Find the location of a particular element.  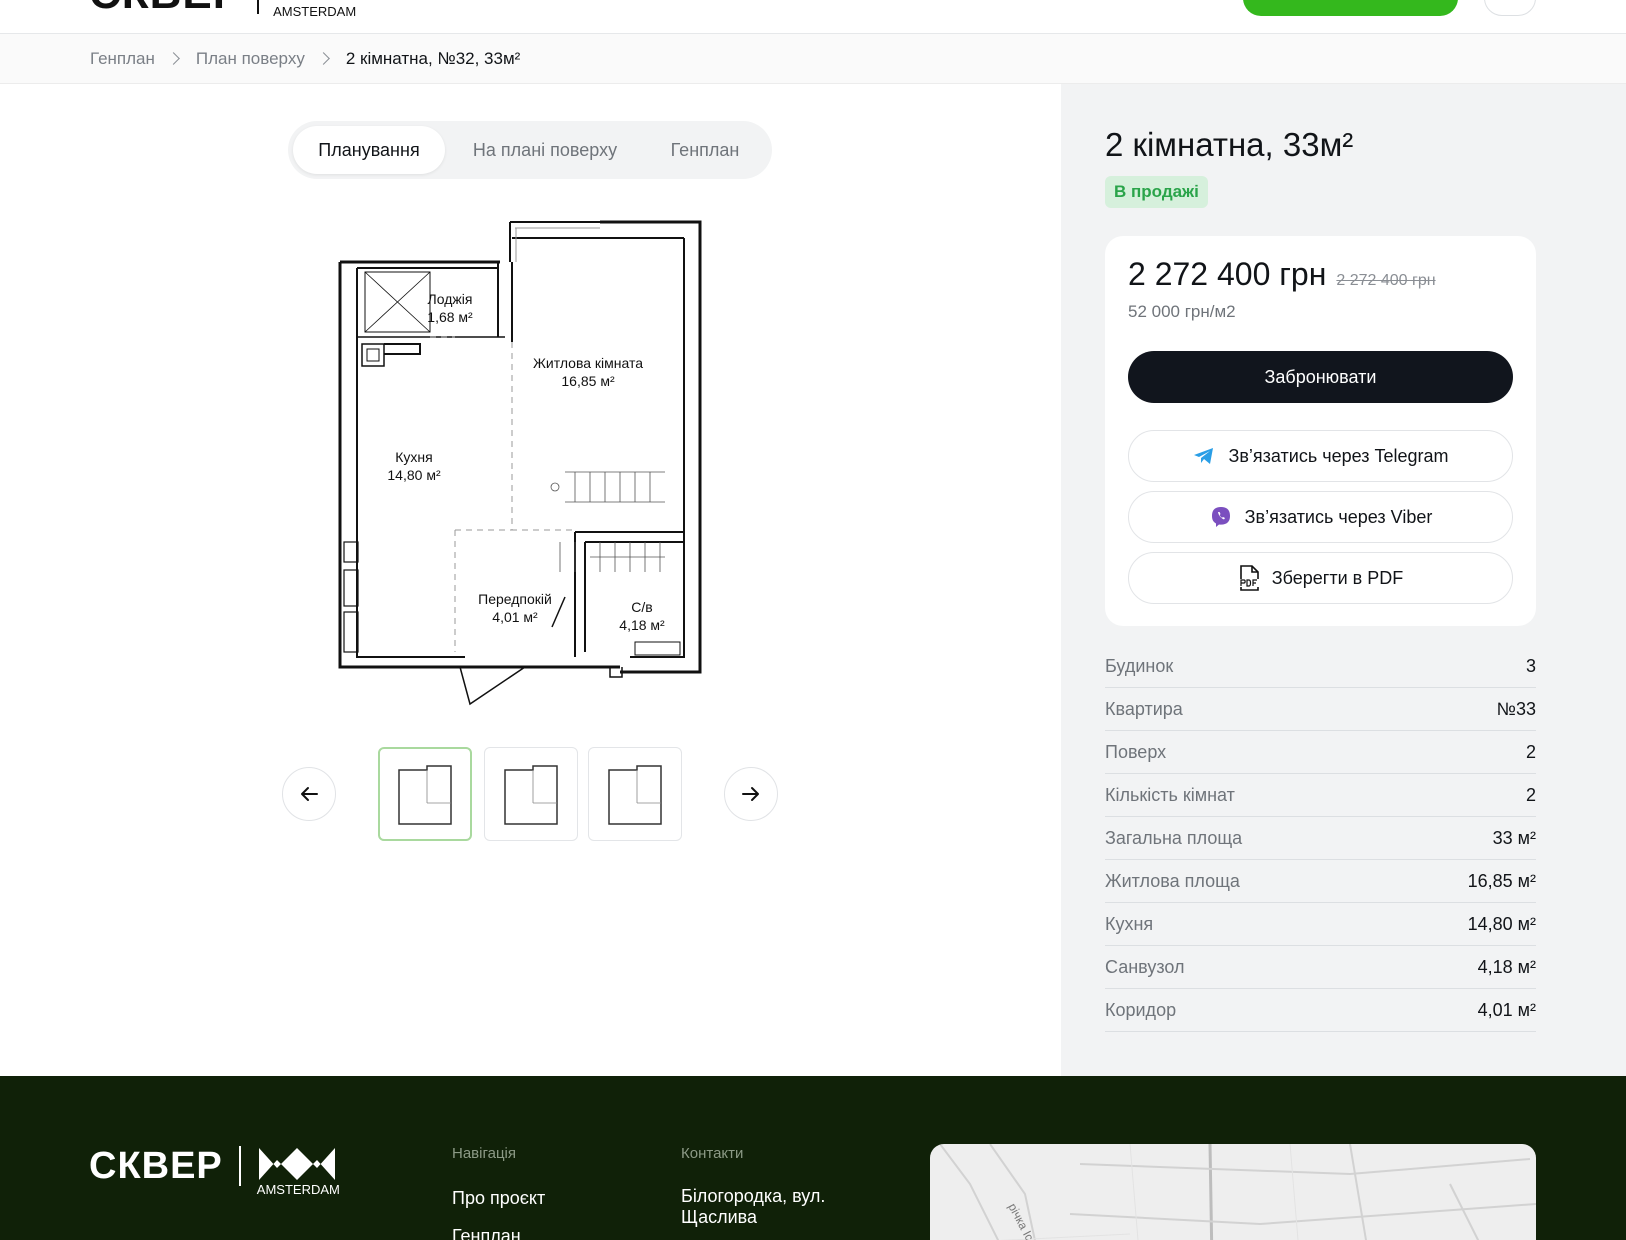

telegram-button-label: Зв’язатись через Telegram is located at coordinates (1338, 455).